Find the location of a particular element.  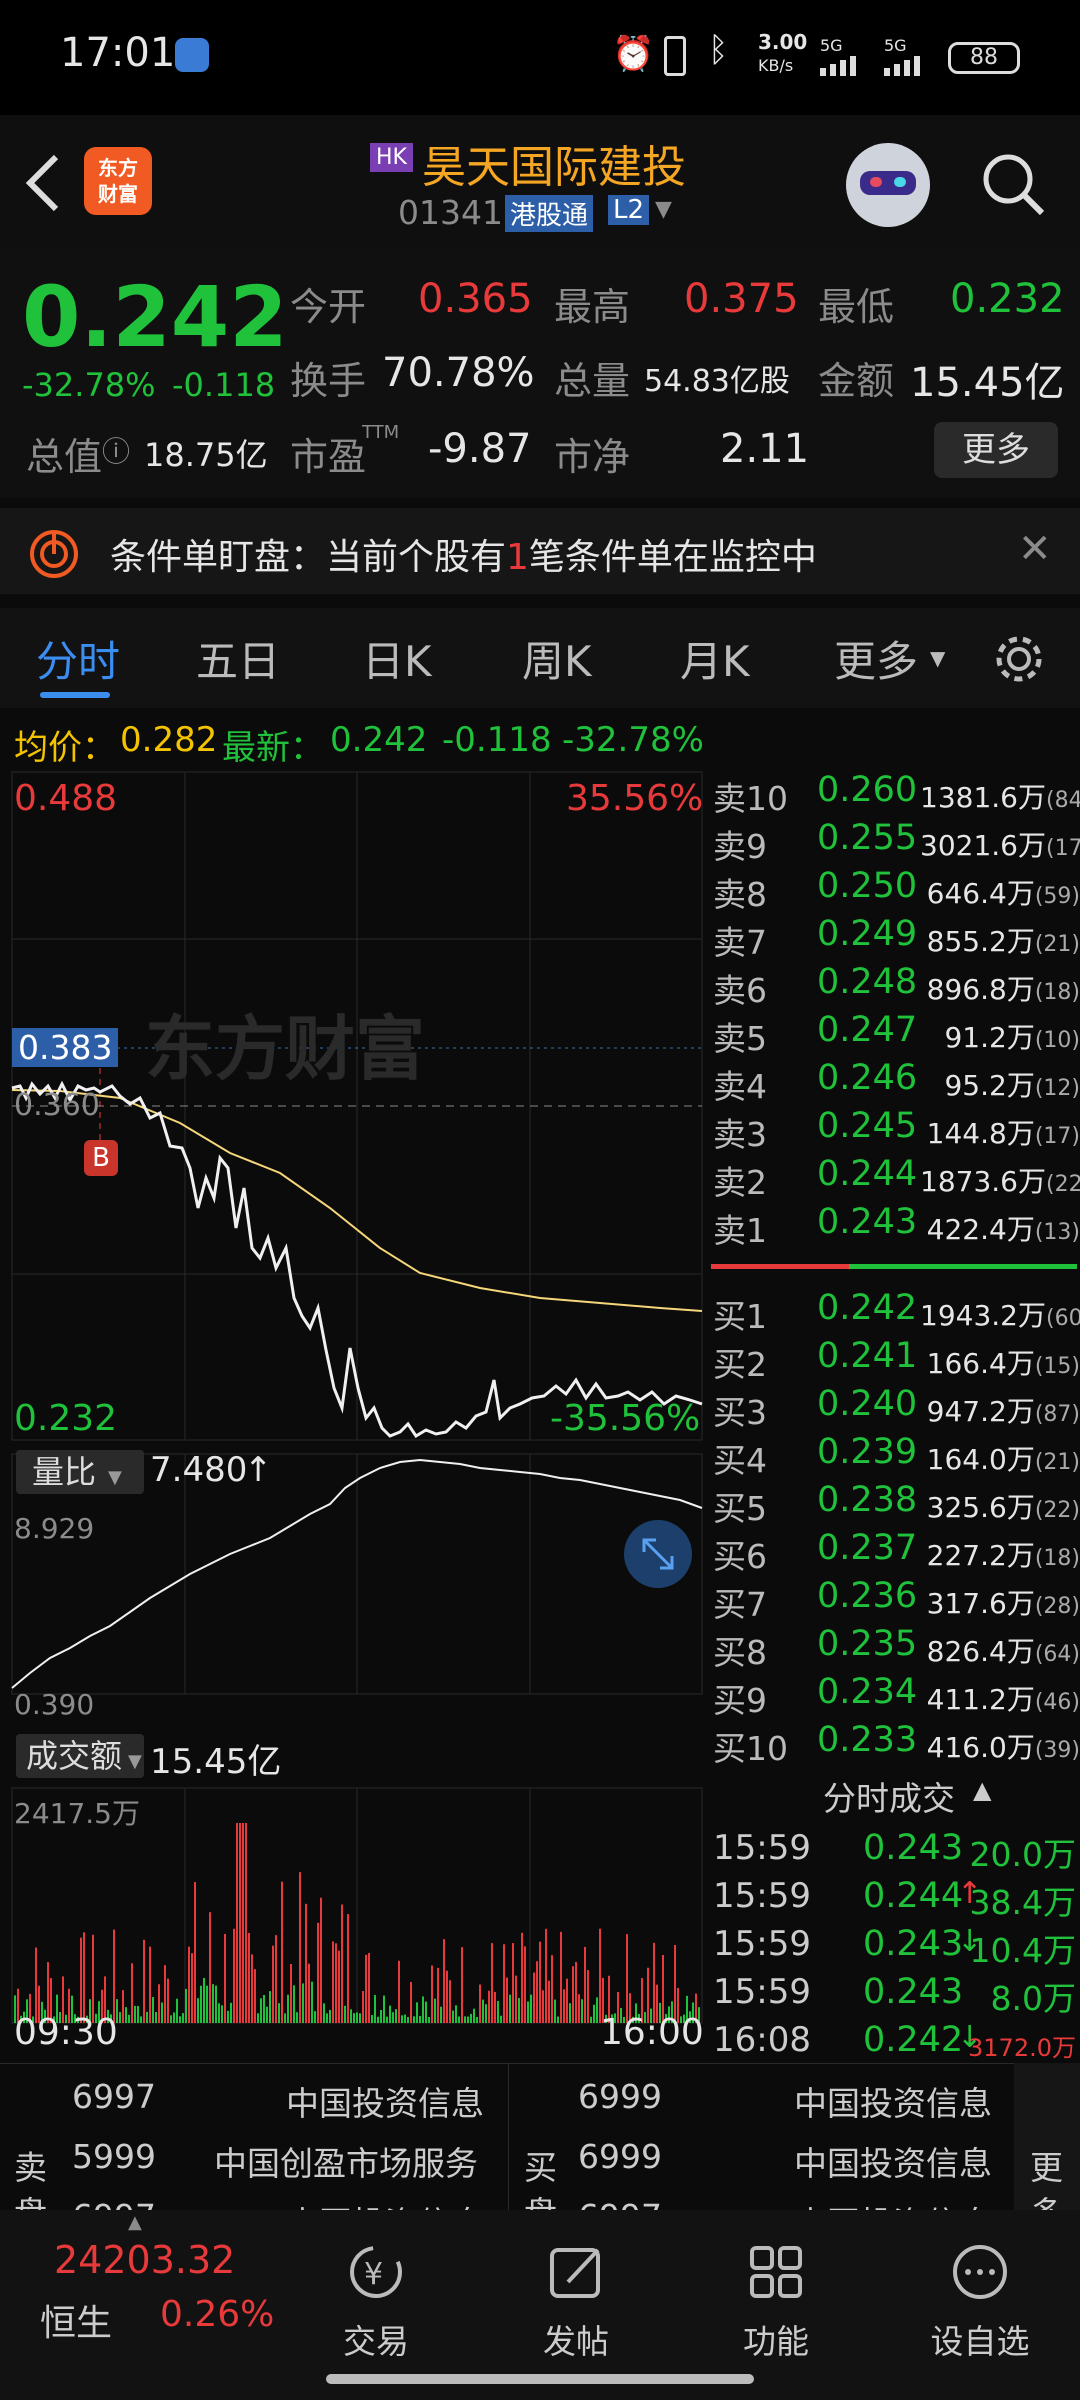

stock-code: 01341 is located at coordinates (450, 212).